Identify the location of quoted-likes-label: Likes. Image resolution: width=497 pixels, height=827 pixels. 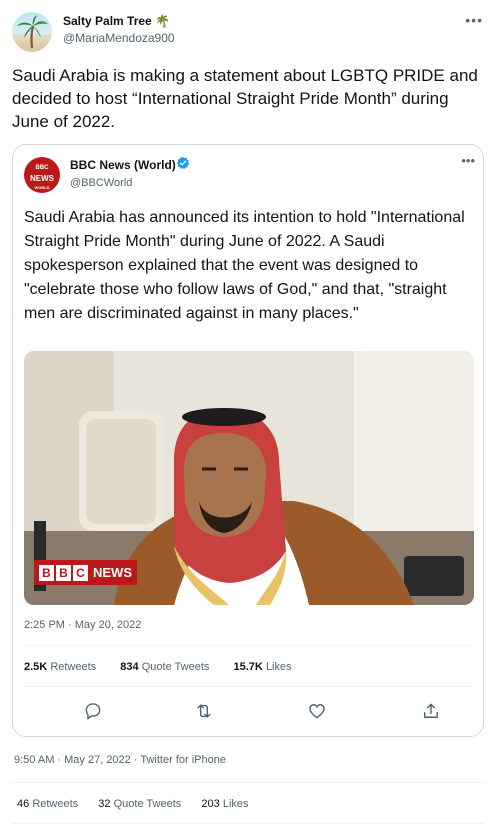
(279, 667).